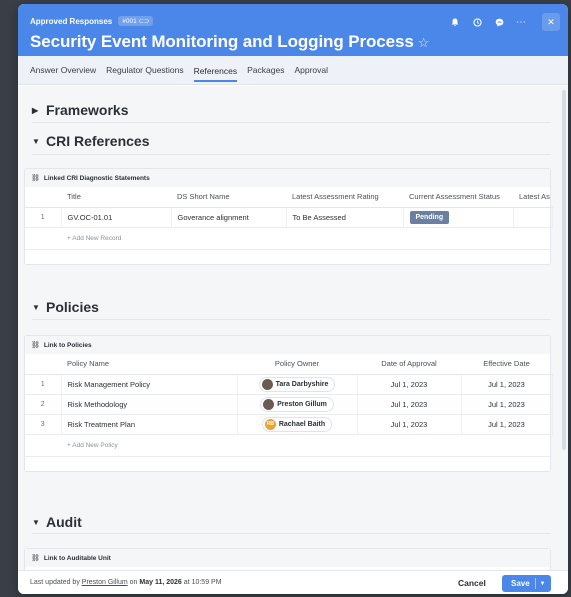 The height and width of the screenshot is (597, 571). What do you see at coordinates (149, 384) in the screenshot?
I see `cell-policy-name: Risk Management Policy` at bounding box center [149, 384].